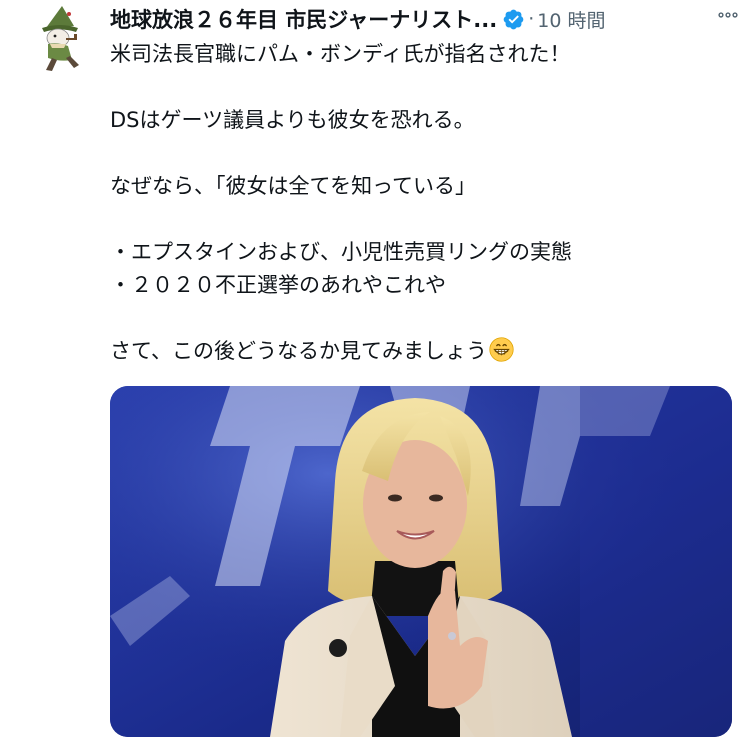  Describe the element at coordinates (728, 15) in the screenshot. I see `more-options-icon` at that location.